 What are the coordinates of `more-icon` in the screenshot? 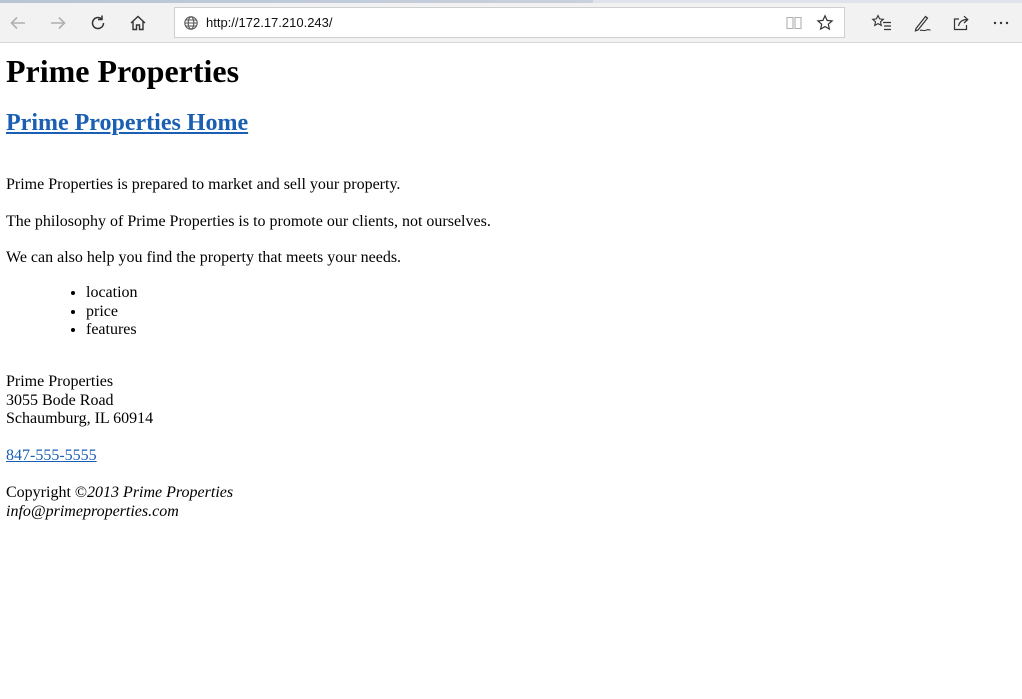 It's located at (1001, 23).